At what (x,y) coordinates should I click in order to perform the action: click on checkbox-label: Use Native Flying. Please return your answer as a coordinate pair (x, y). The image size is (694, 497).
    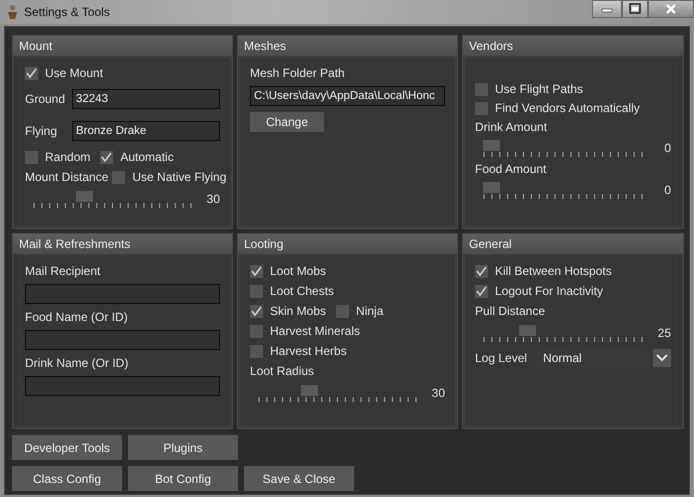
    Looking at the image, I should click on (179, 177).